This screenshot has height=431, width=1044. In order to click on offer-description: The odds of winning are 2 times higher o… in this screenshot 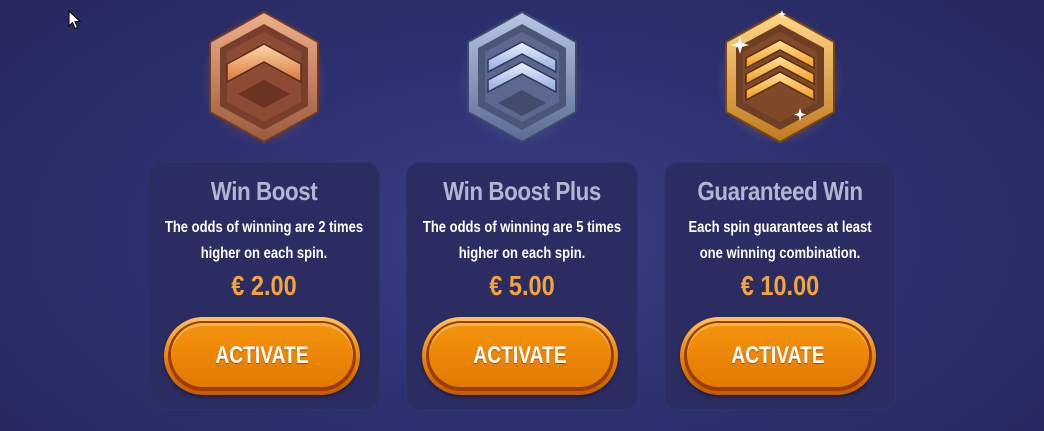, I will do `click(264, 240)`.